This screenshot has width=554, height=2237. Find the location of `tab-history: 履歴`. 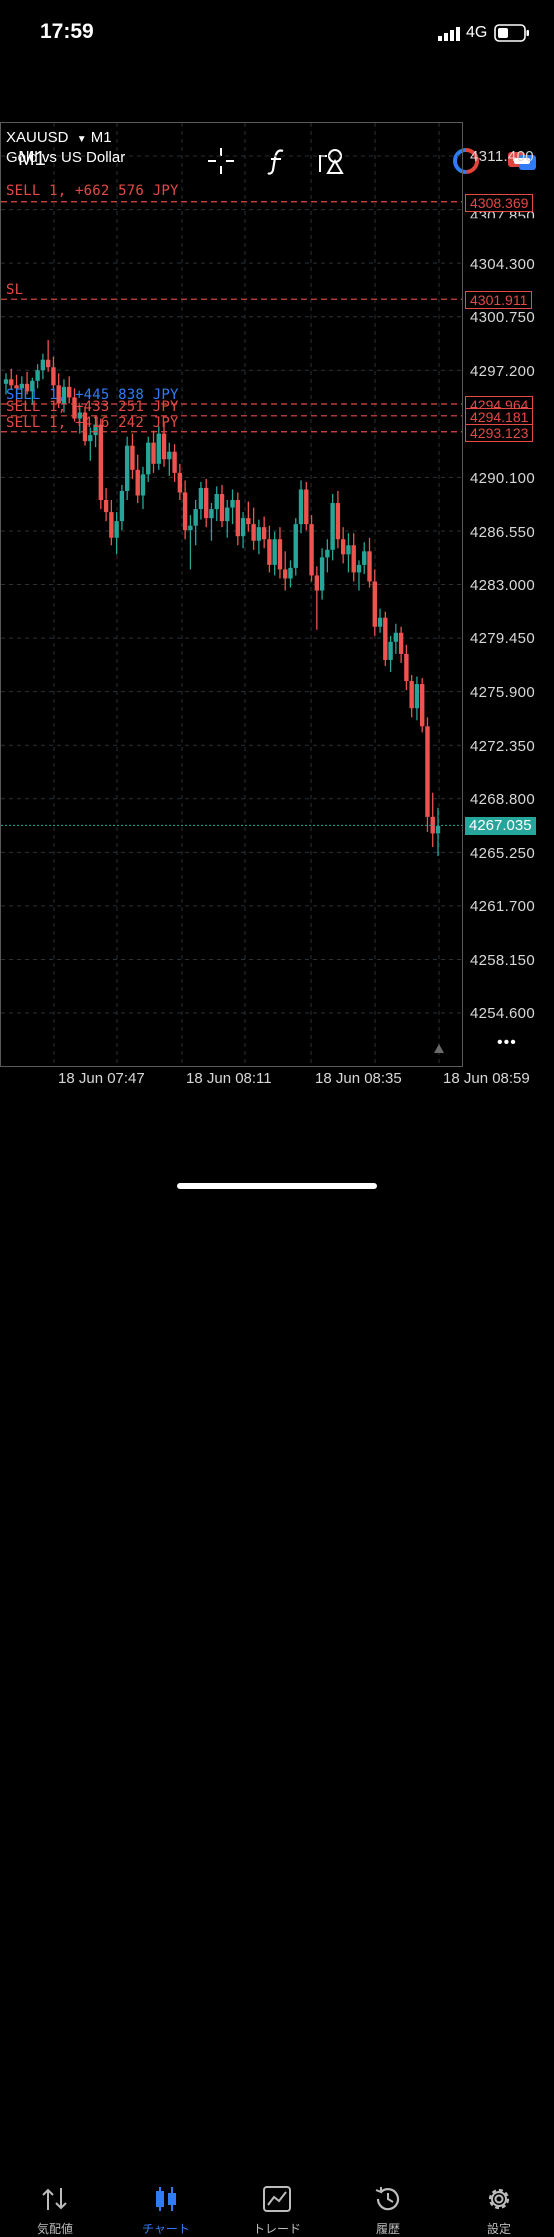

tab-history: 履歴 is located at coordinates (388, 2209).